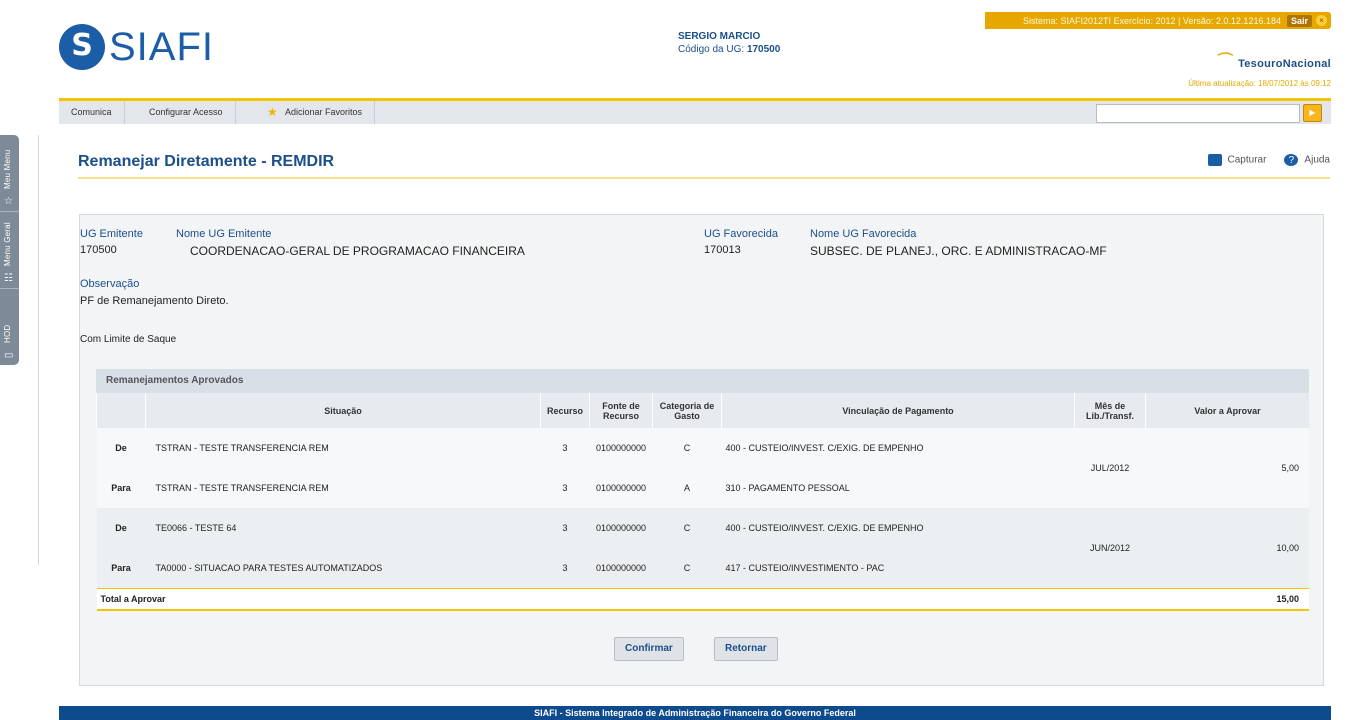  What do you see at coordinates (649, 649) in the screenshot?
I see `confirm-button: Confirmar` at bounding box center [649, 649].